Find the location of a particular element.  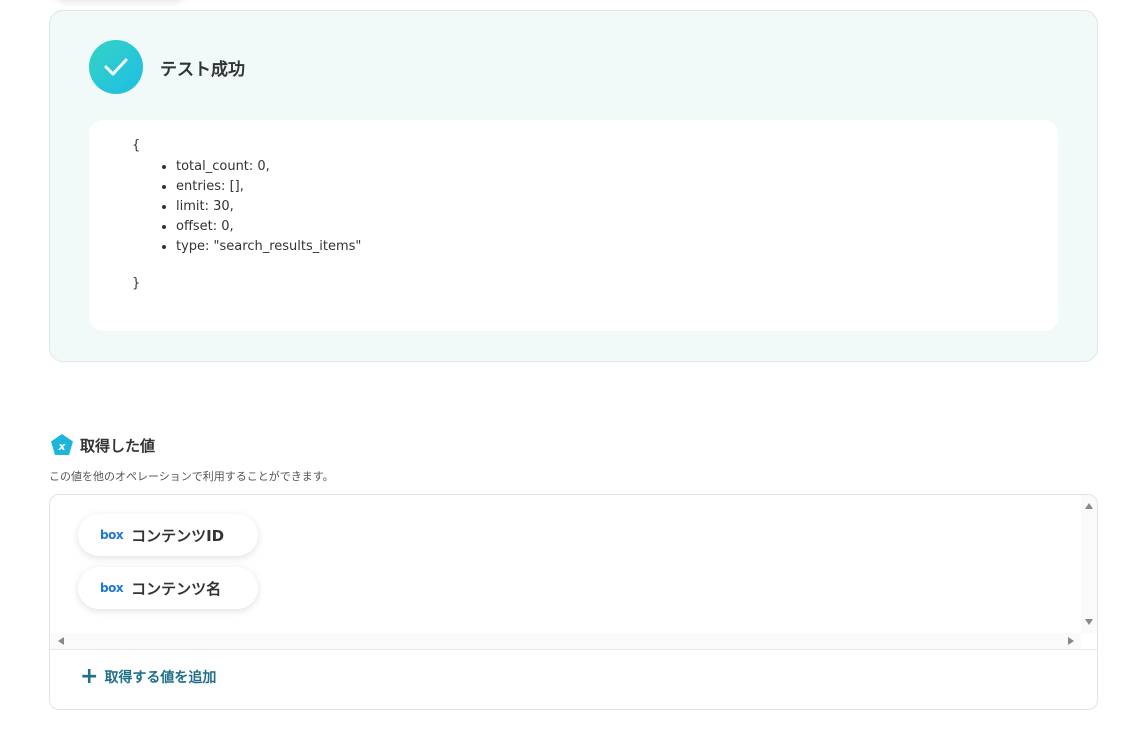

close-brace: } is located at coordinates (136, 283).